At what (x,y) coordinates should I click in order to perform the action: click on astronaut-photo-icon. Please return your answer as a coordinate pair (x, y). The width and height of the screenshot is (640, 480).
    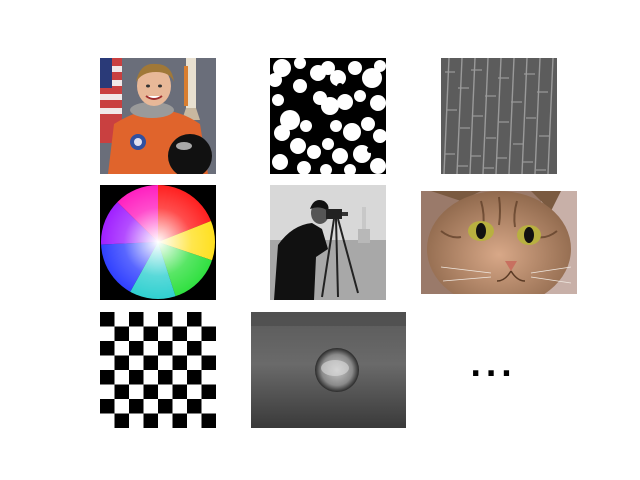
    Looking at the image, I should click on (158, 116).